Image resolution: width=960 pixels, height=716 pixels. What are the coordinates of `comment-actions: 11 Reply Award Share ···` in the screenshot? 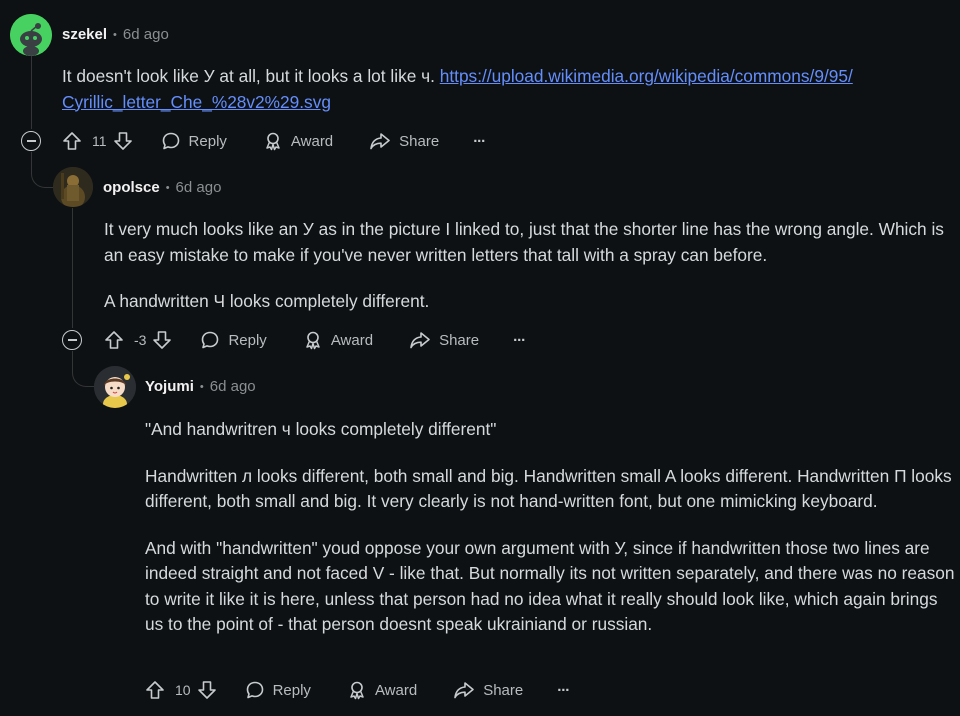 It's located at (274, 141).